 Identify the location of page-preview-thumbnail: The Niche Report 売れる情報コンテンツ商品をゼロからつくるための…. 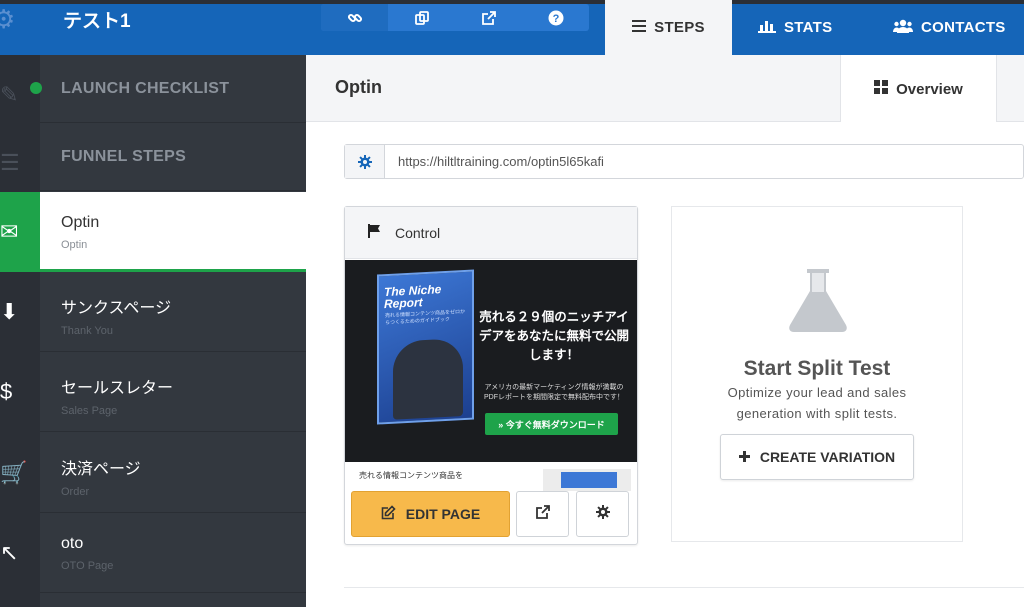
(491, 361).